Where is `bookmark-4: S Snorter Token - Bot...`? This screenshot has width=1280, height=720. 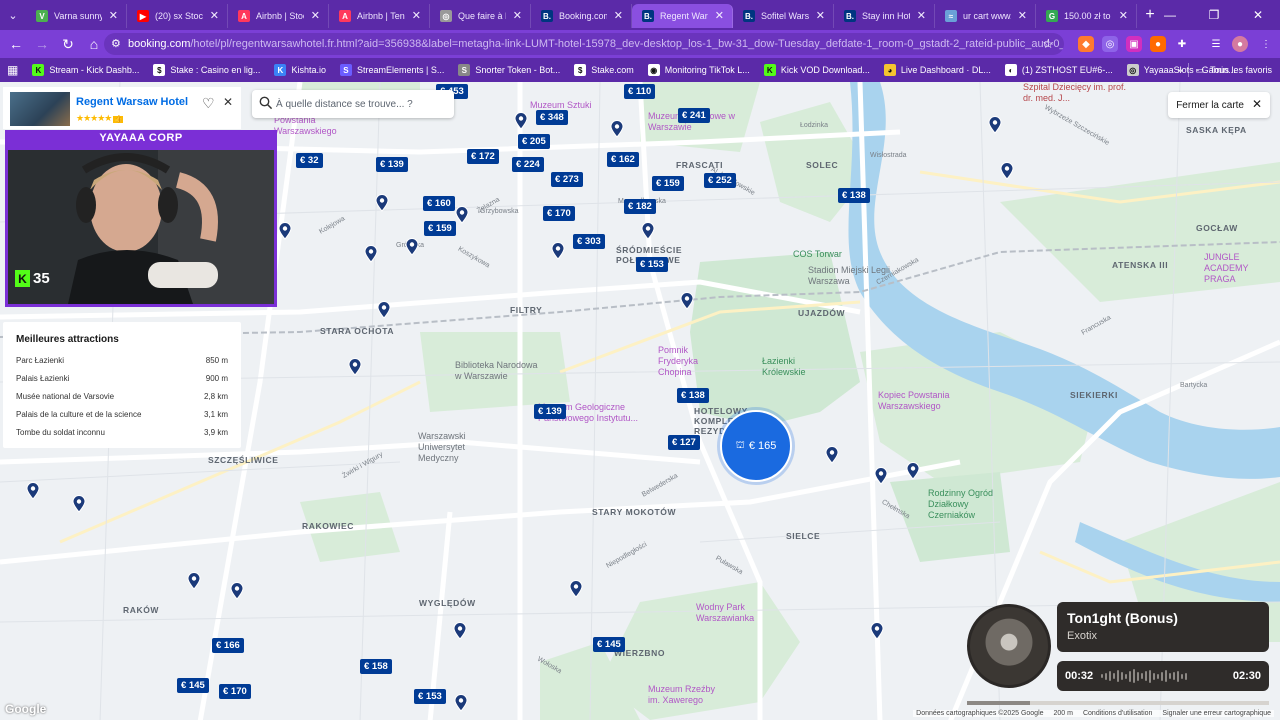 bookmark-4: S Snorter Token - Bot... is located at coordinates (509, 70).